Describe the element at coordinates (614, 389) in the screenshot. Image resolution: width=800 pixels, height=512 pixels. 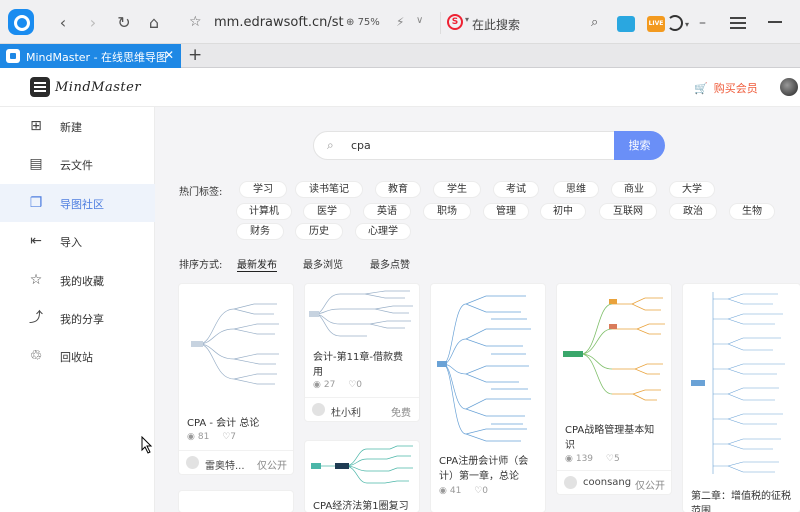
I see `mindmap-card: CPA战略管理基本知识 ◉ 139 ♡5 coonsang 仅公开` at that location.